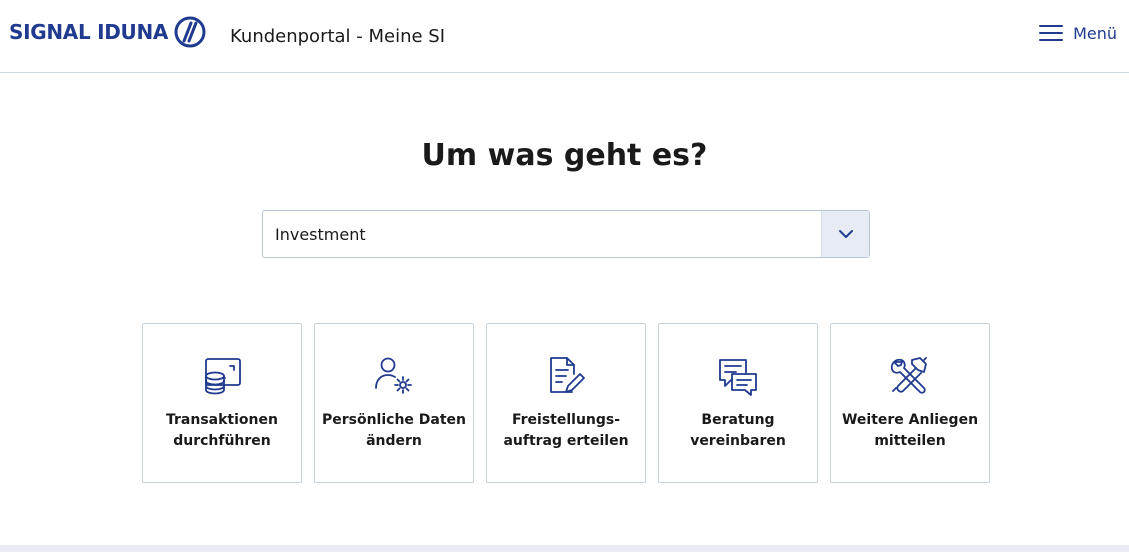 This screenshot has width=1129, height=552. I want to click on chevron-down-icon, so click(845, 234).